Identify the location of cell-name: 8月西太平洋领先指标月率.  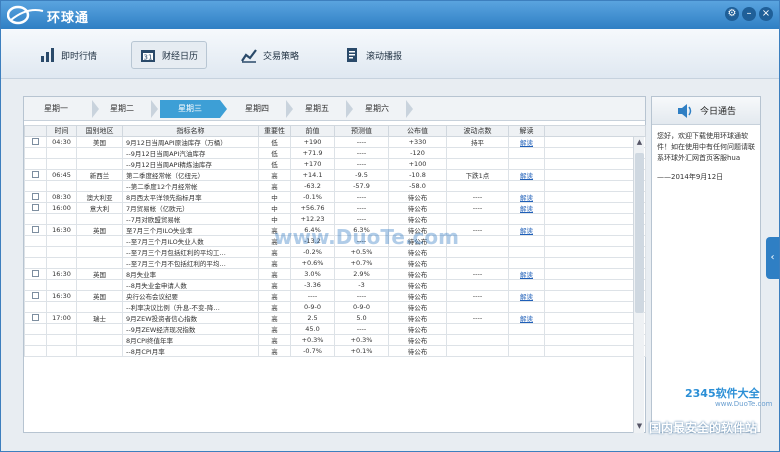
(190, 197).